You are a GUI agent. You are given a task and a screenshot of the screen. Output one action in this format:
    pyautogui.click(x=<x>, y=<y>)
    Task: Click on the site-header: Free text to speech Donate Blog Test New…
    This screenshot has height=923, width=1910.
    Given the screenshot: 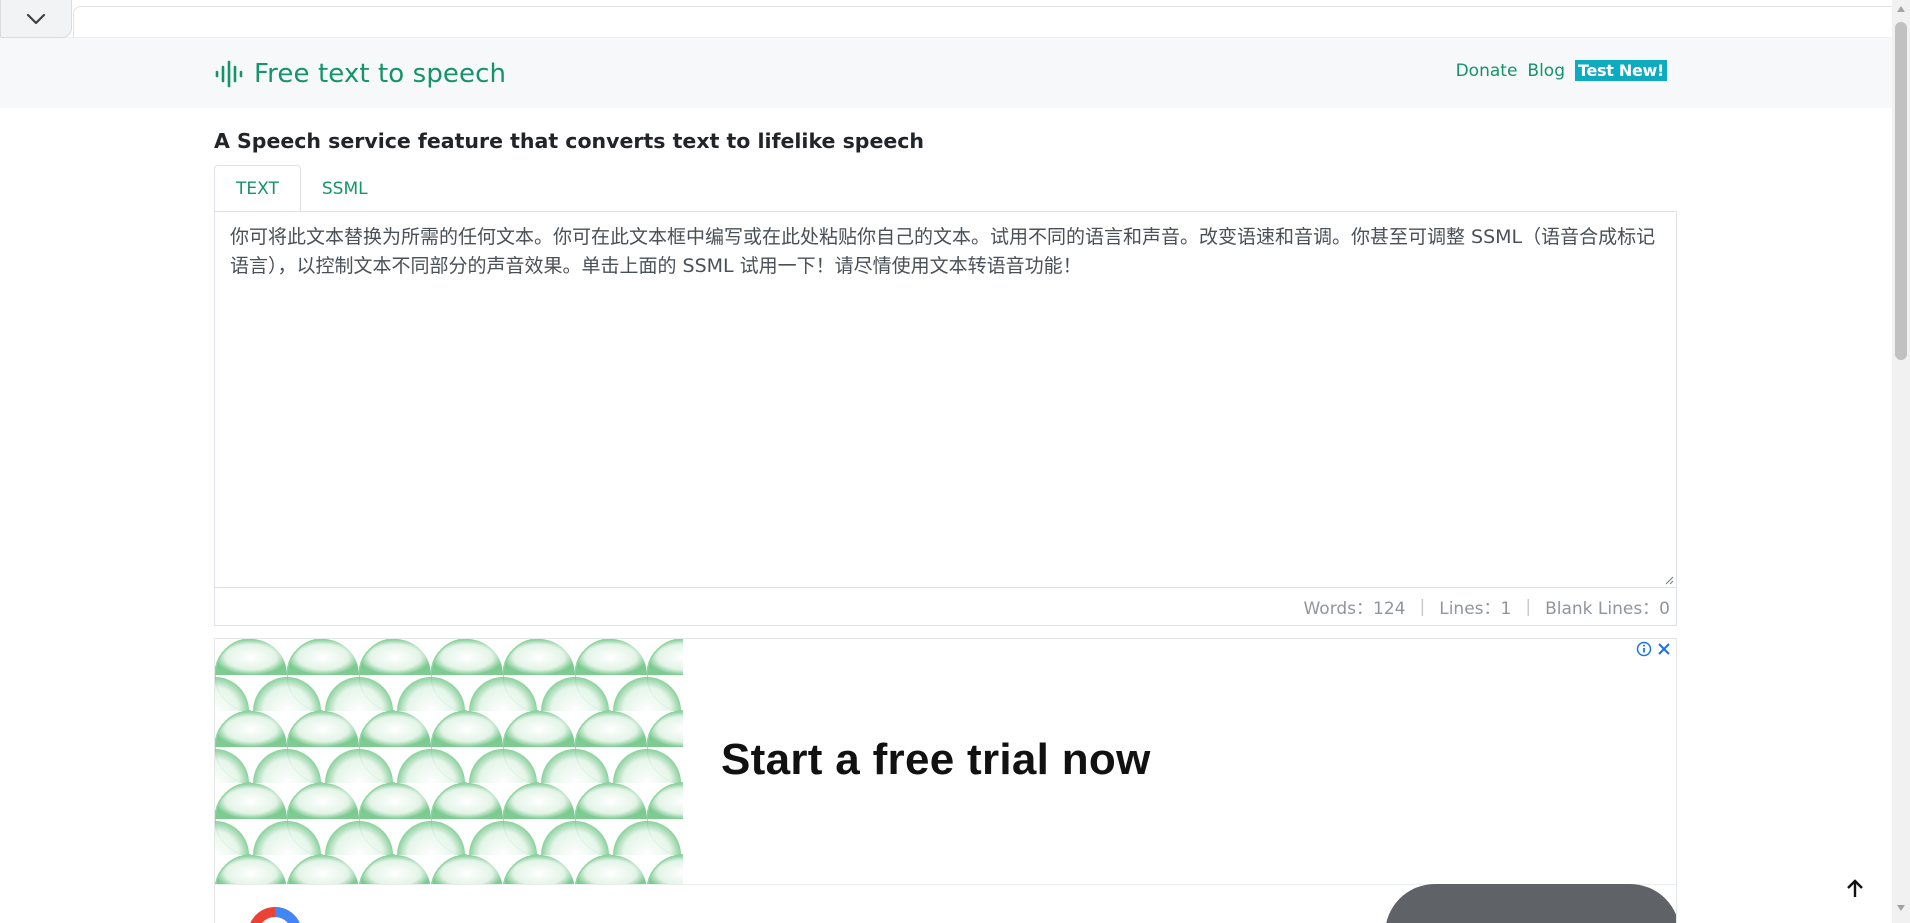 What is the action you would take?
    pyautogui.click(x=946, y=73)
    